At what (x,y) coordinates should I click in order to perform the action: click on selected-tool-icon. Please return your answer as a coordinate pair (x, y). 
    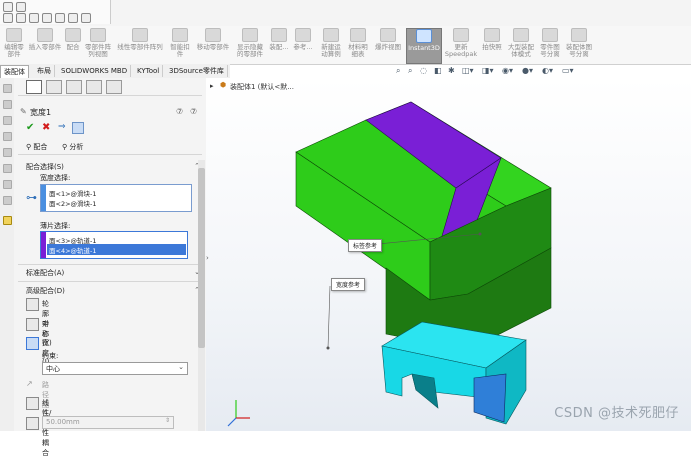
    Looking at the image, I should click on (7, 220).